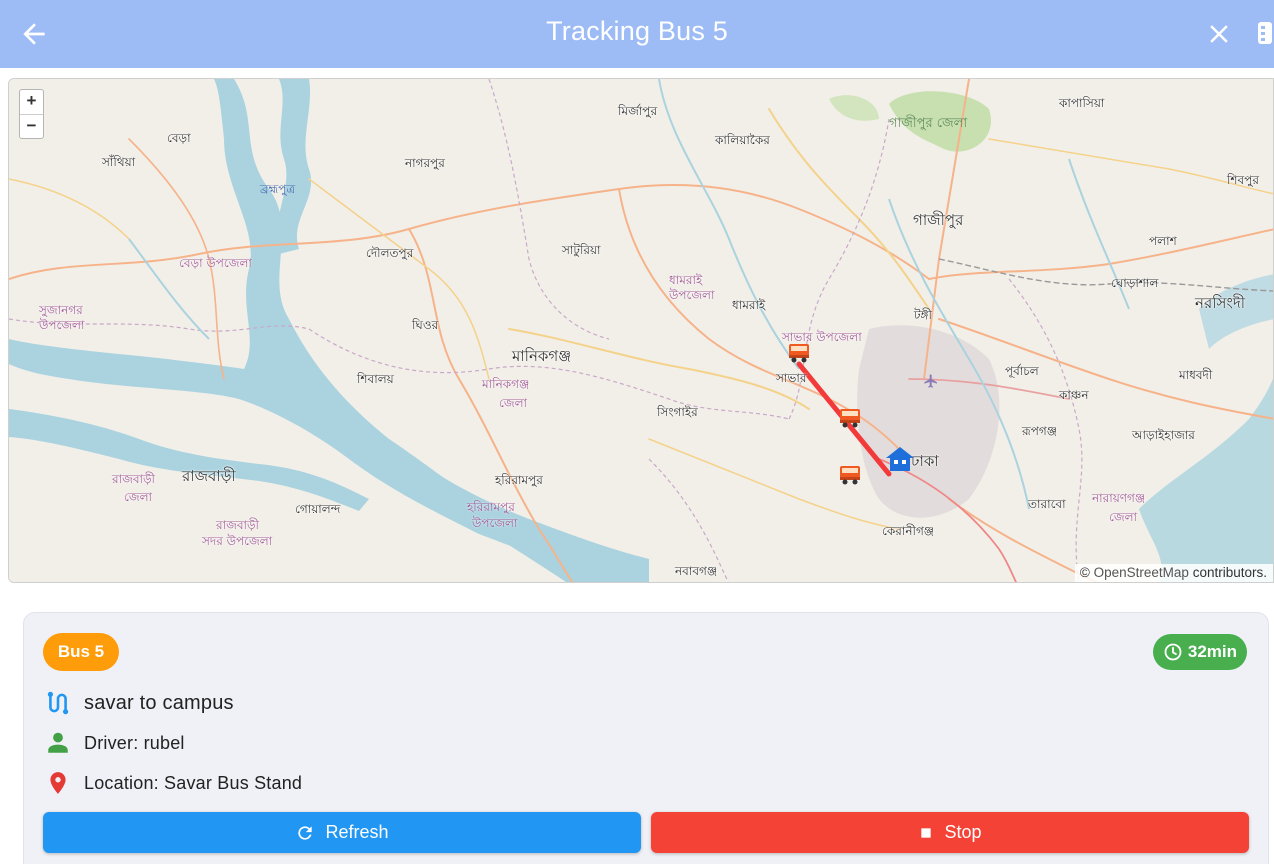  What do you see at coordinates (1047, 504) in the screenshot?
I see `map-label: তারাবো` at bounding box center [1047, 504].